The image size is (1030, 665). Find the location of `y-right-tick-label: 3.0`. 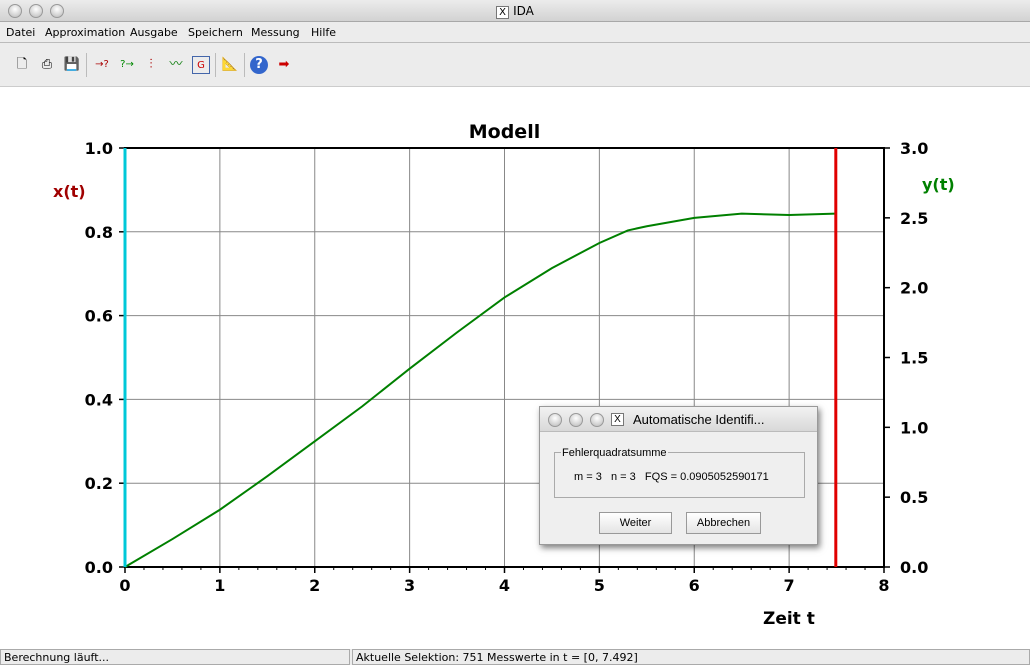

y-right-tick-label: 3.0 is located at coordinates (914, 148).